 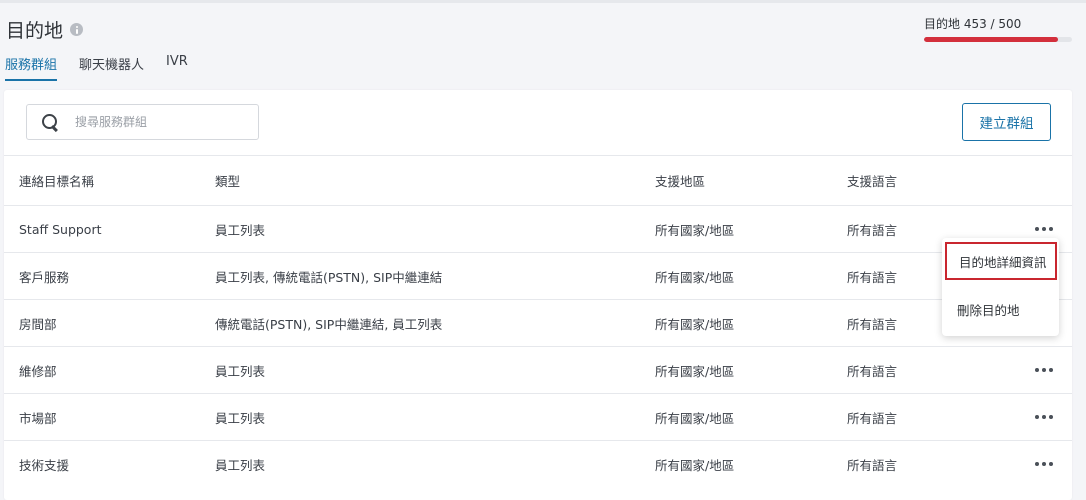 I want to click on create-group-button: 建立群組, so click(x=1006, y=122).